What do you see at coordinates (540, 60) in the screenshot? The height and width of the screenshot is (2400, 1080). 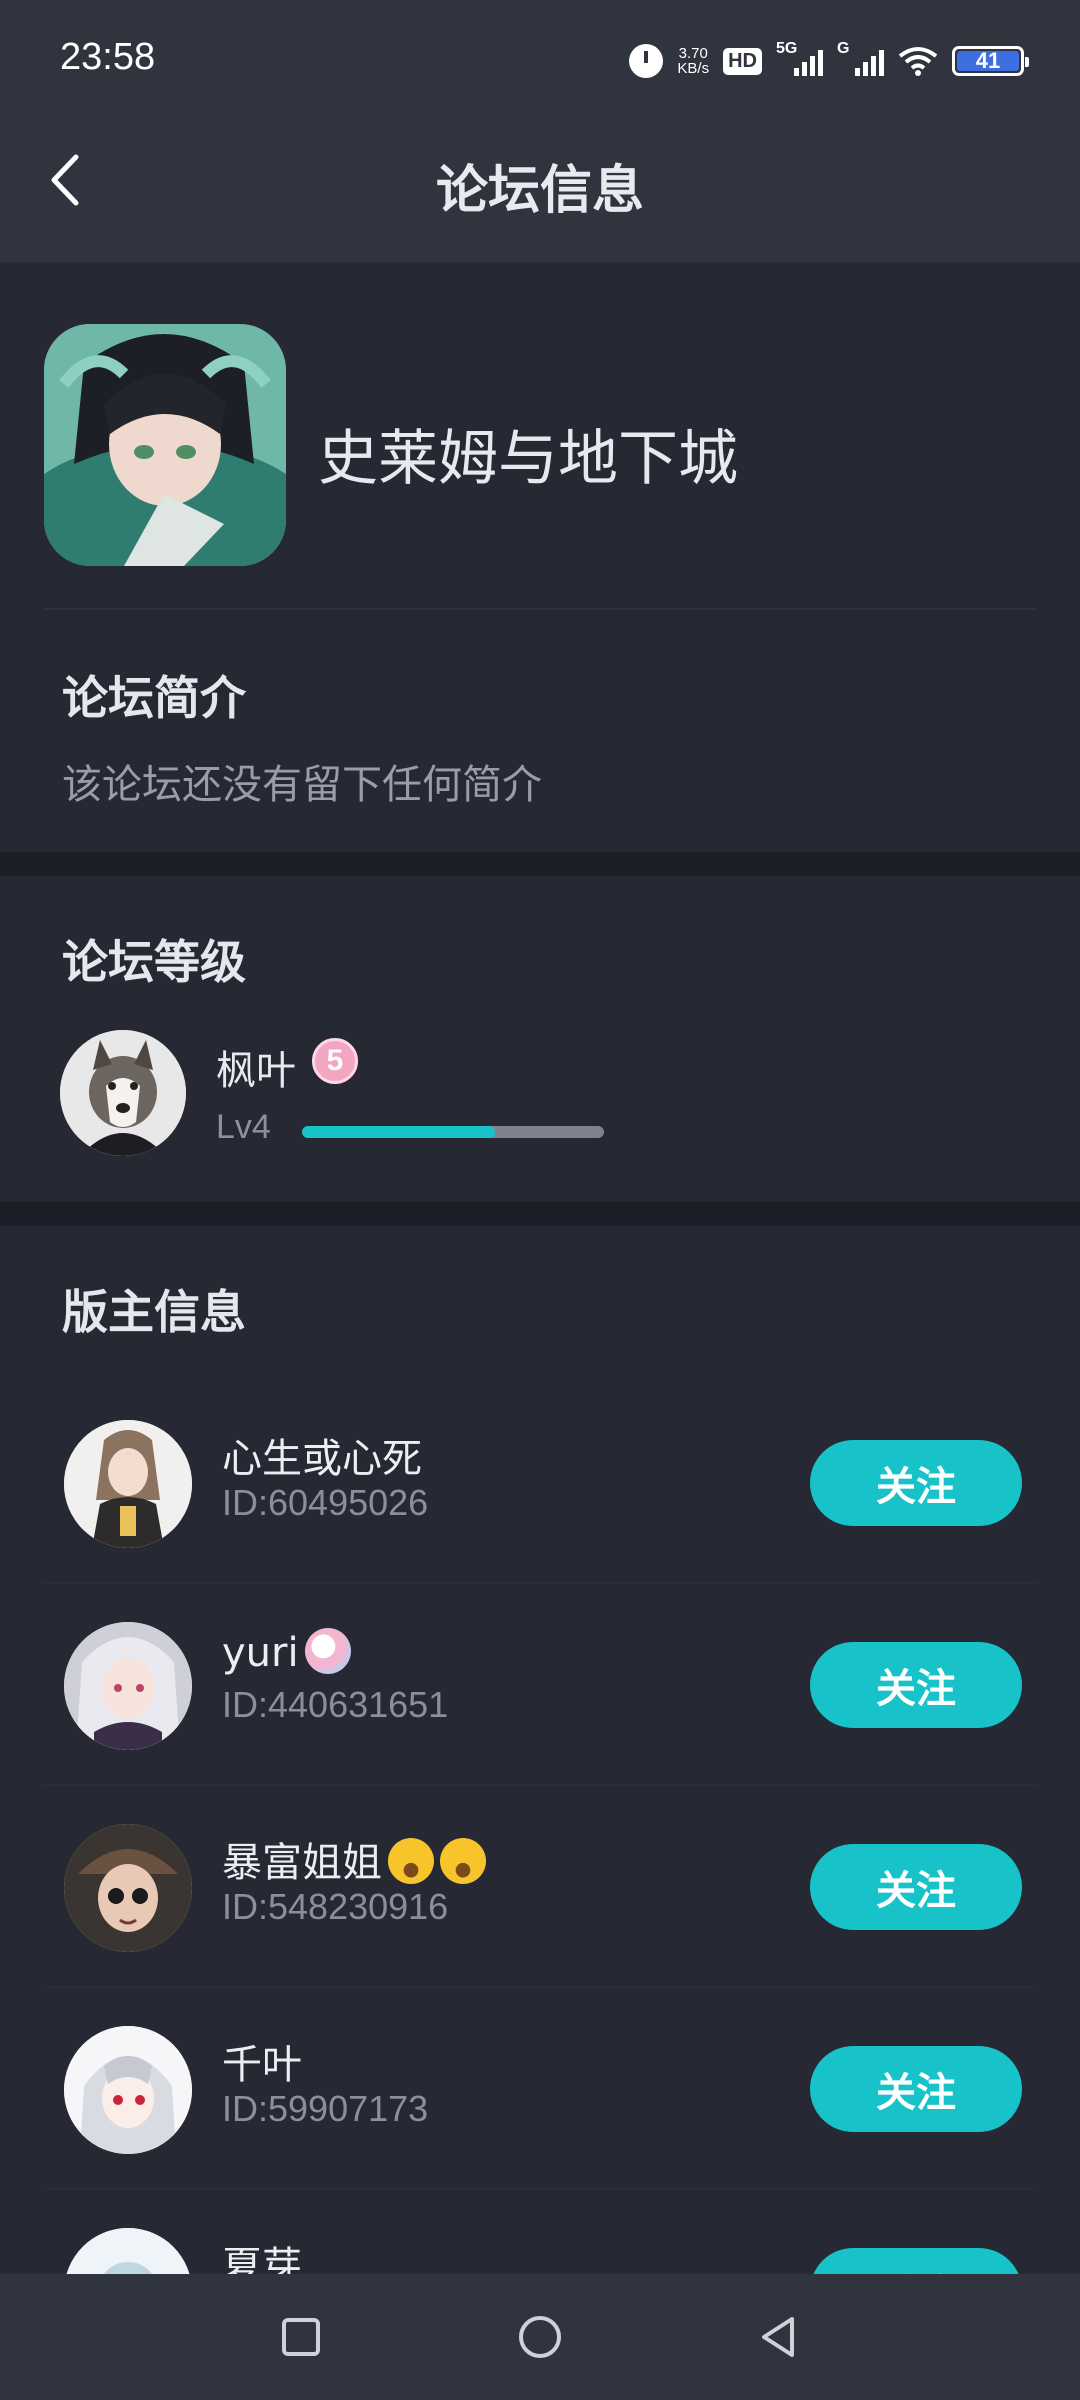 I see `status-bar: 23:58 3.70 KB/s HD 5G G 41` at bounding box center [540, 60].